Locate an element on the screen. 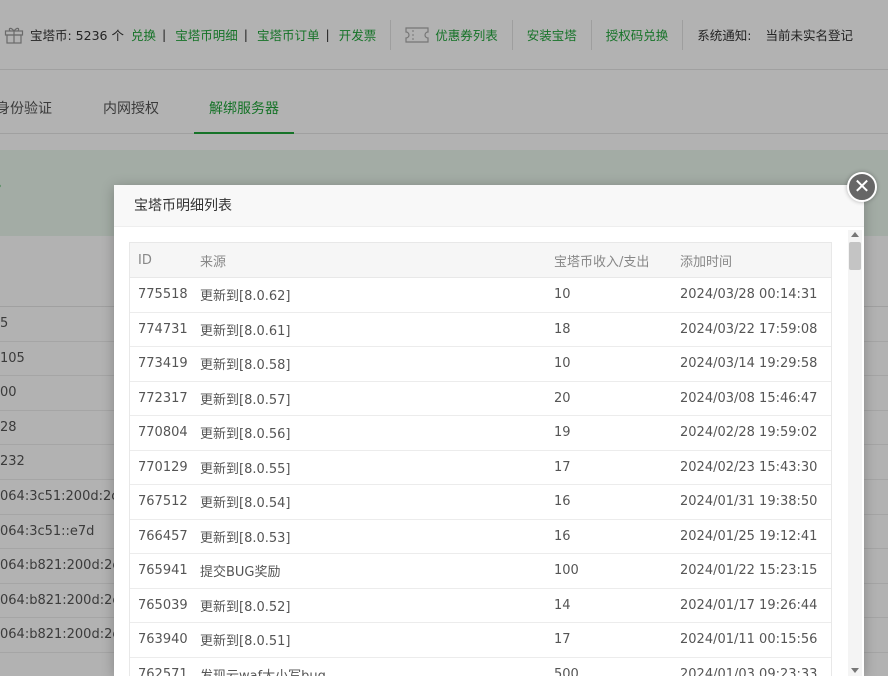  cell-time: 2024/03/08 15:46:47 is located at coordinates (751, 398).